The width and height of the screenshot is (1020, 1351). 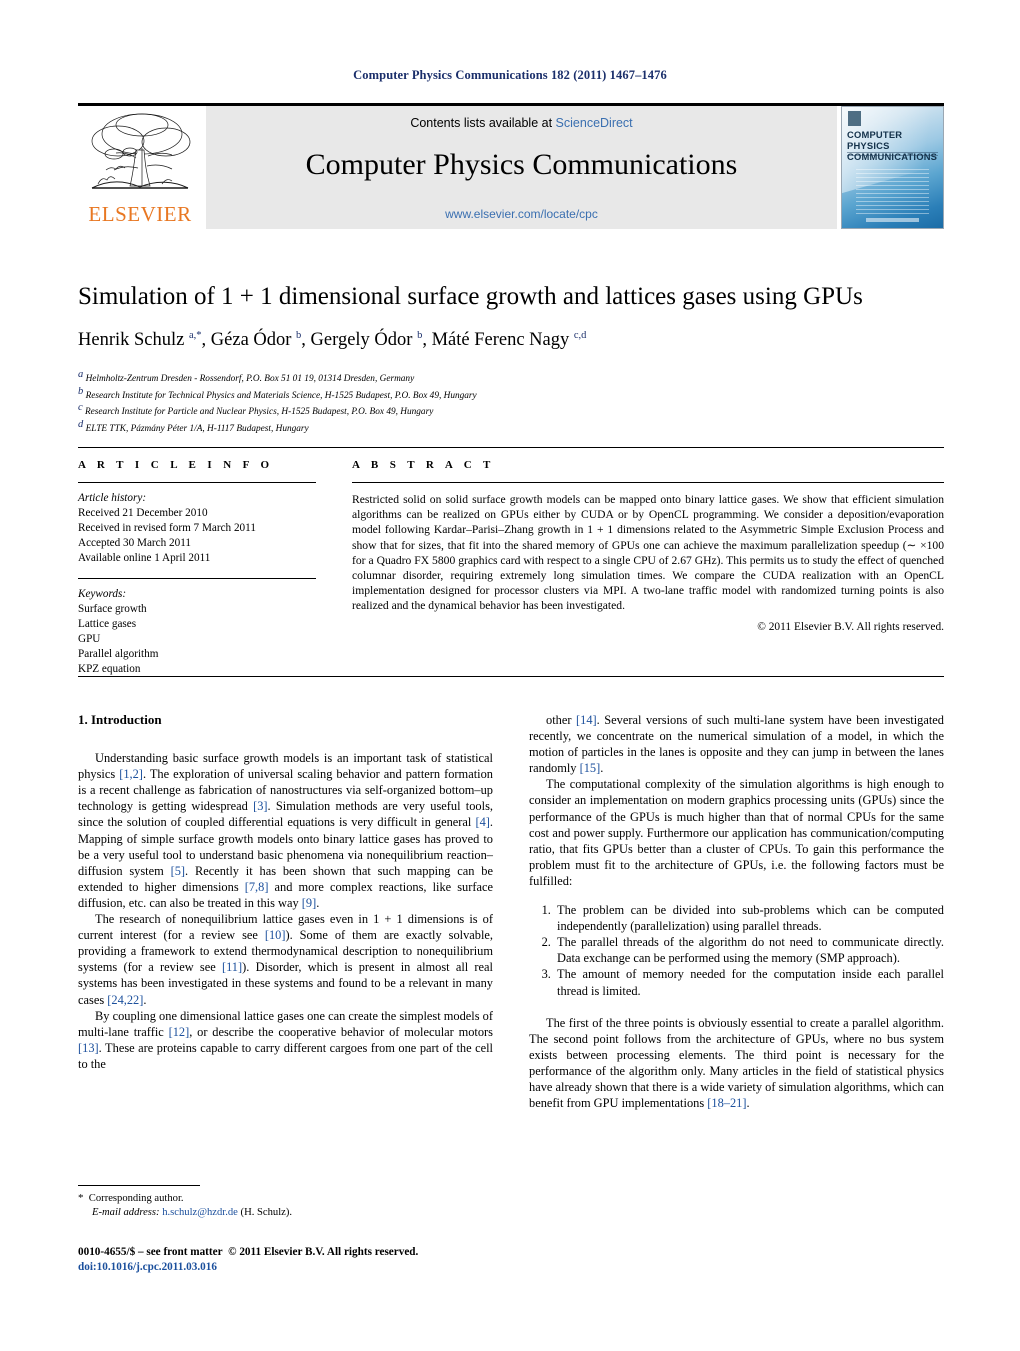 What do you see at coordinates (521, 214) in the screenshot?
I see `journal-url-link: www.elsevier.com/locate/cpc` at bounding box center [521, 214].